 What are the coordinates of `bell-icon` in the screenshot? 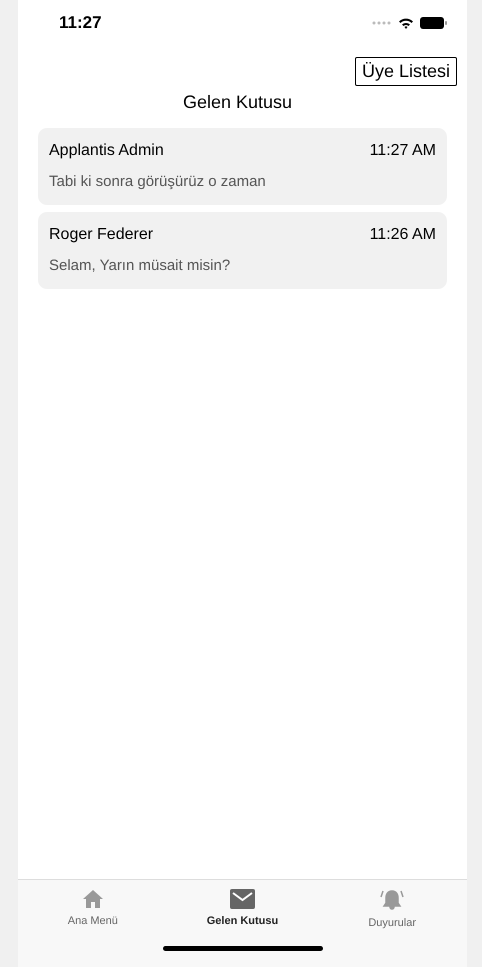 It's located at (392, 900).